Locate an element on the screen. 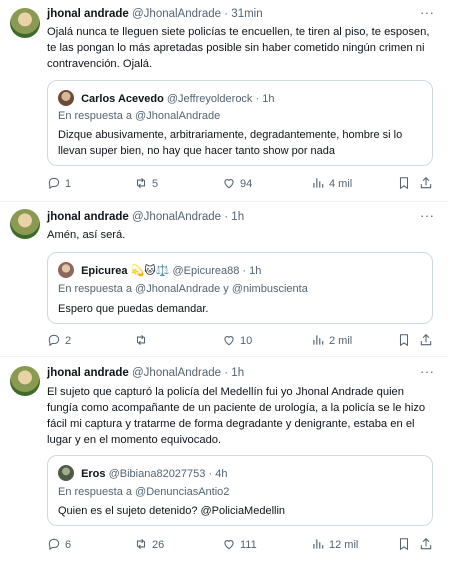 The image size is (454, 570). reply-button: 2 is located at coordinates (59, 340).